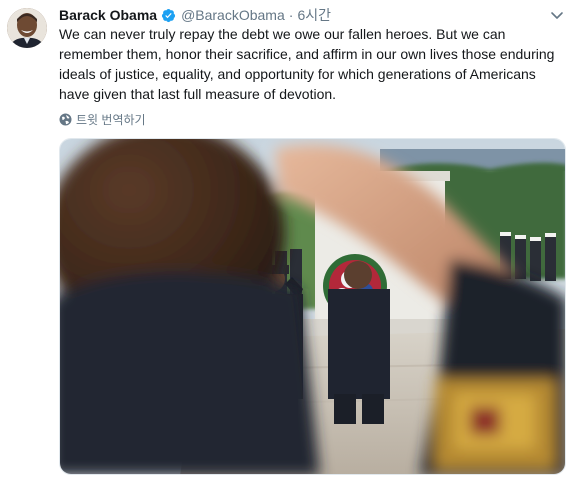 This screenshot has width=582, height=491. Describe the element at coordinates (168, 15) in the screenshot. I see `verified-badge-icon` at that location.